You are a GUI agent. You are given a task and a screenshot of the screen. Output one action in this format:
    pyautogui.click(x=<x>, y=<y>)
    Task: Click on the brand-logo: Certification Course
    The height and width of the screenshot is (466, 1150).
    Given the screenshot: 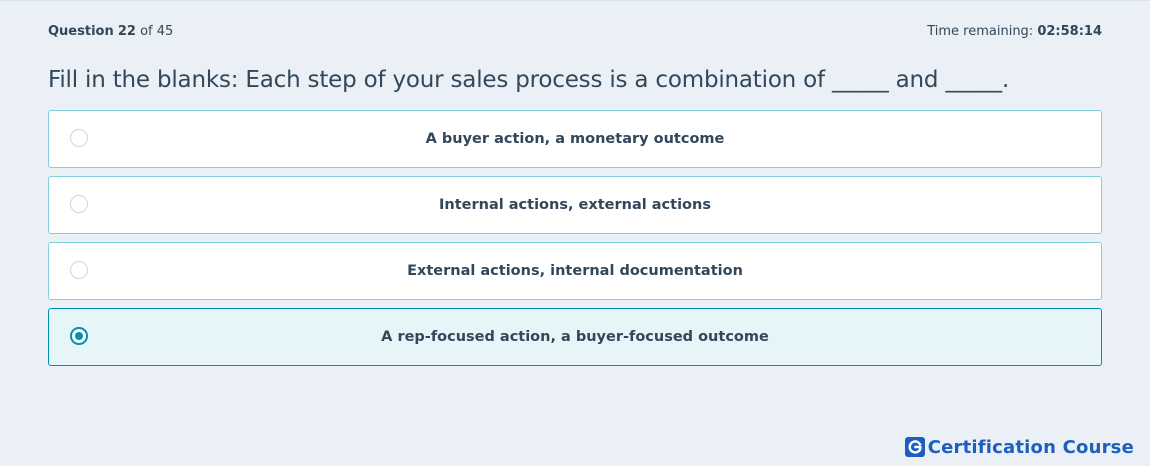 What is the action you would take?
    pyautogui.click(x=1019, y=447)
    